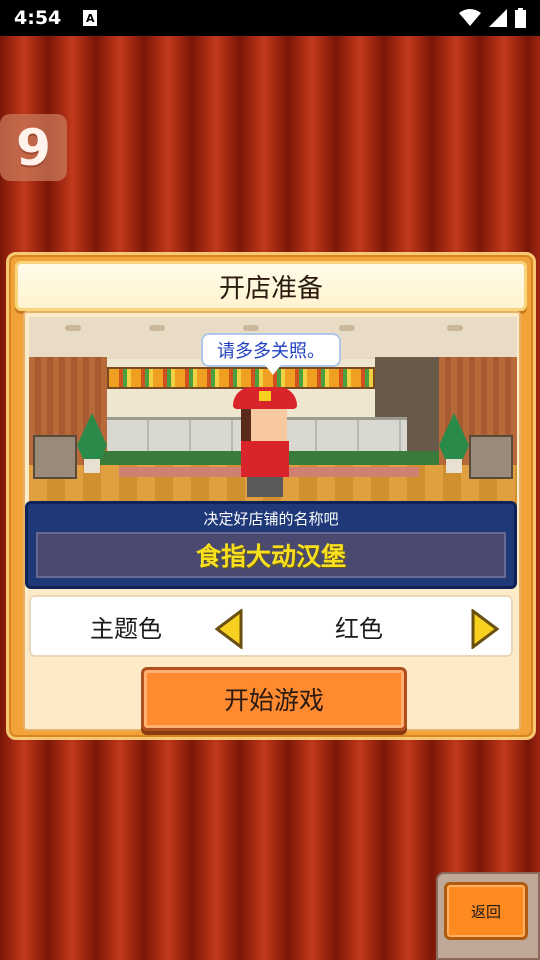 This screenshot has width=540, height=960. Describe the element at coordinates (265, 443) in the screenshot. I see `shop-staff-character` at that location.